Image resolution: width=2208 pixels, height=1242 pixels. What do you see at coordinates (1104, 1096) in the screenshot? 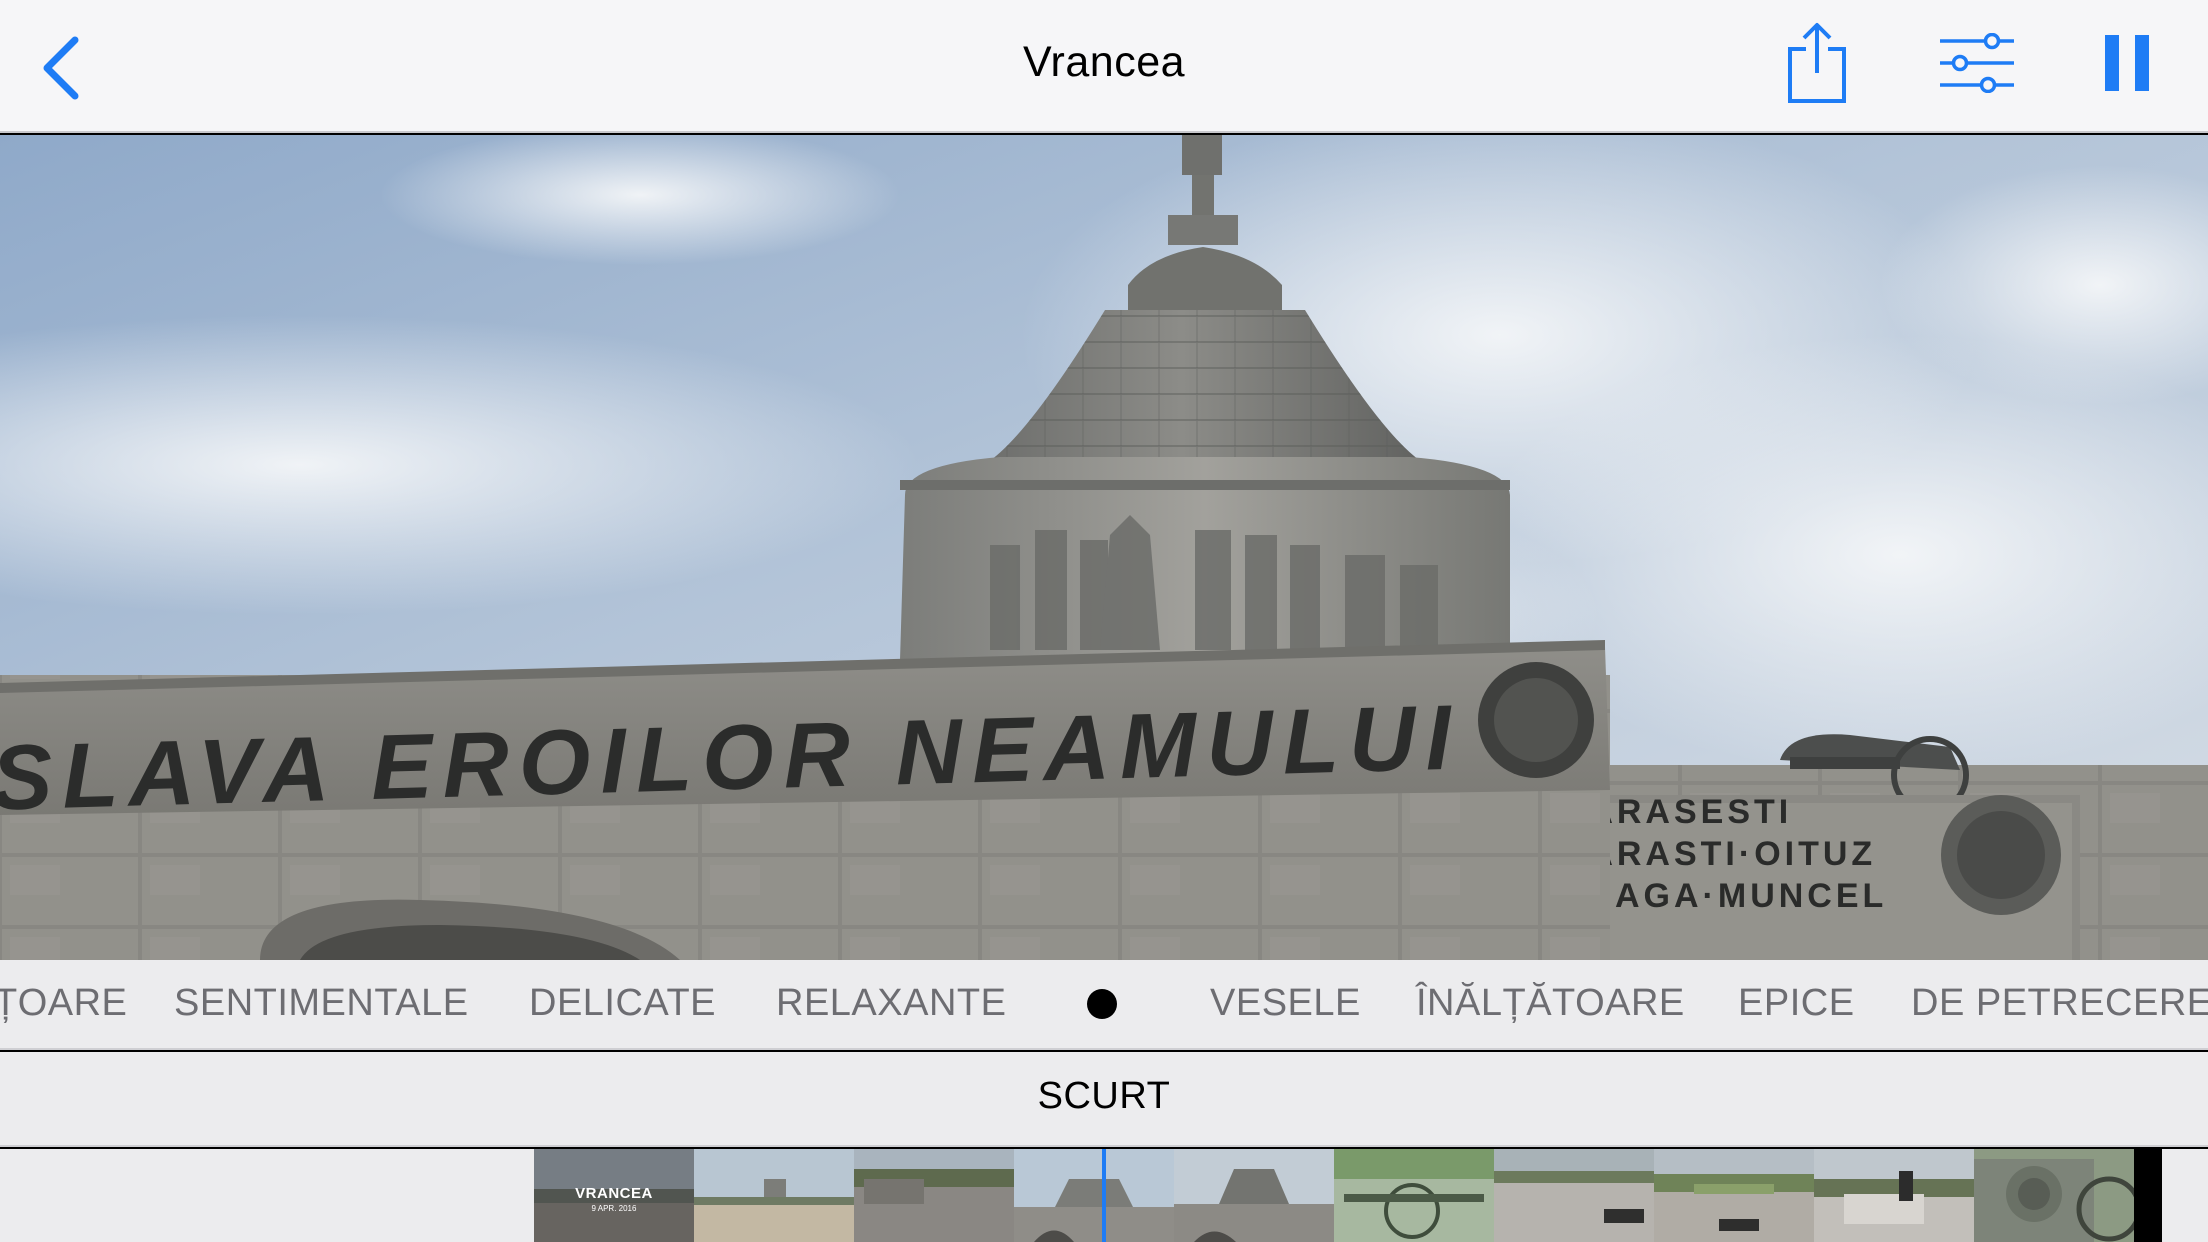
I see `duration-option-selected: SCURT` at bounding box center [1104, 1096].